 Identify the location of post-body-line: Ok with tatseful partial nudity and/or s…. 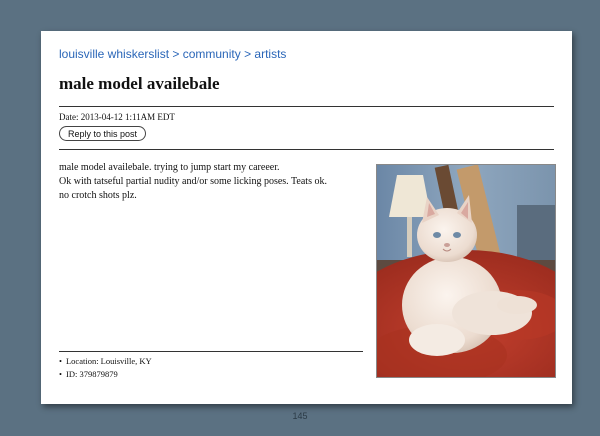
(193, 181).